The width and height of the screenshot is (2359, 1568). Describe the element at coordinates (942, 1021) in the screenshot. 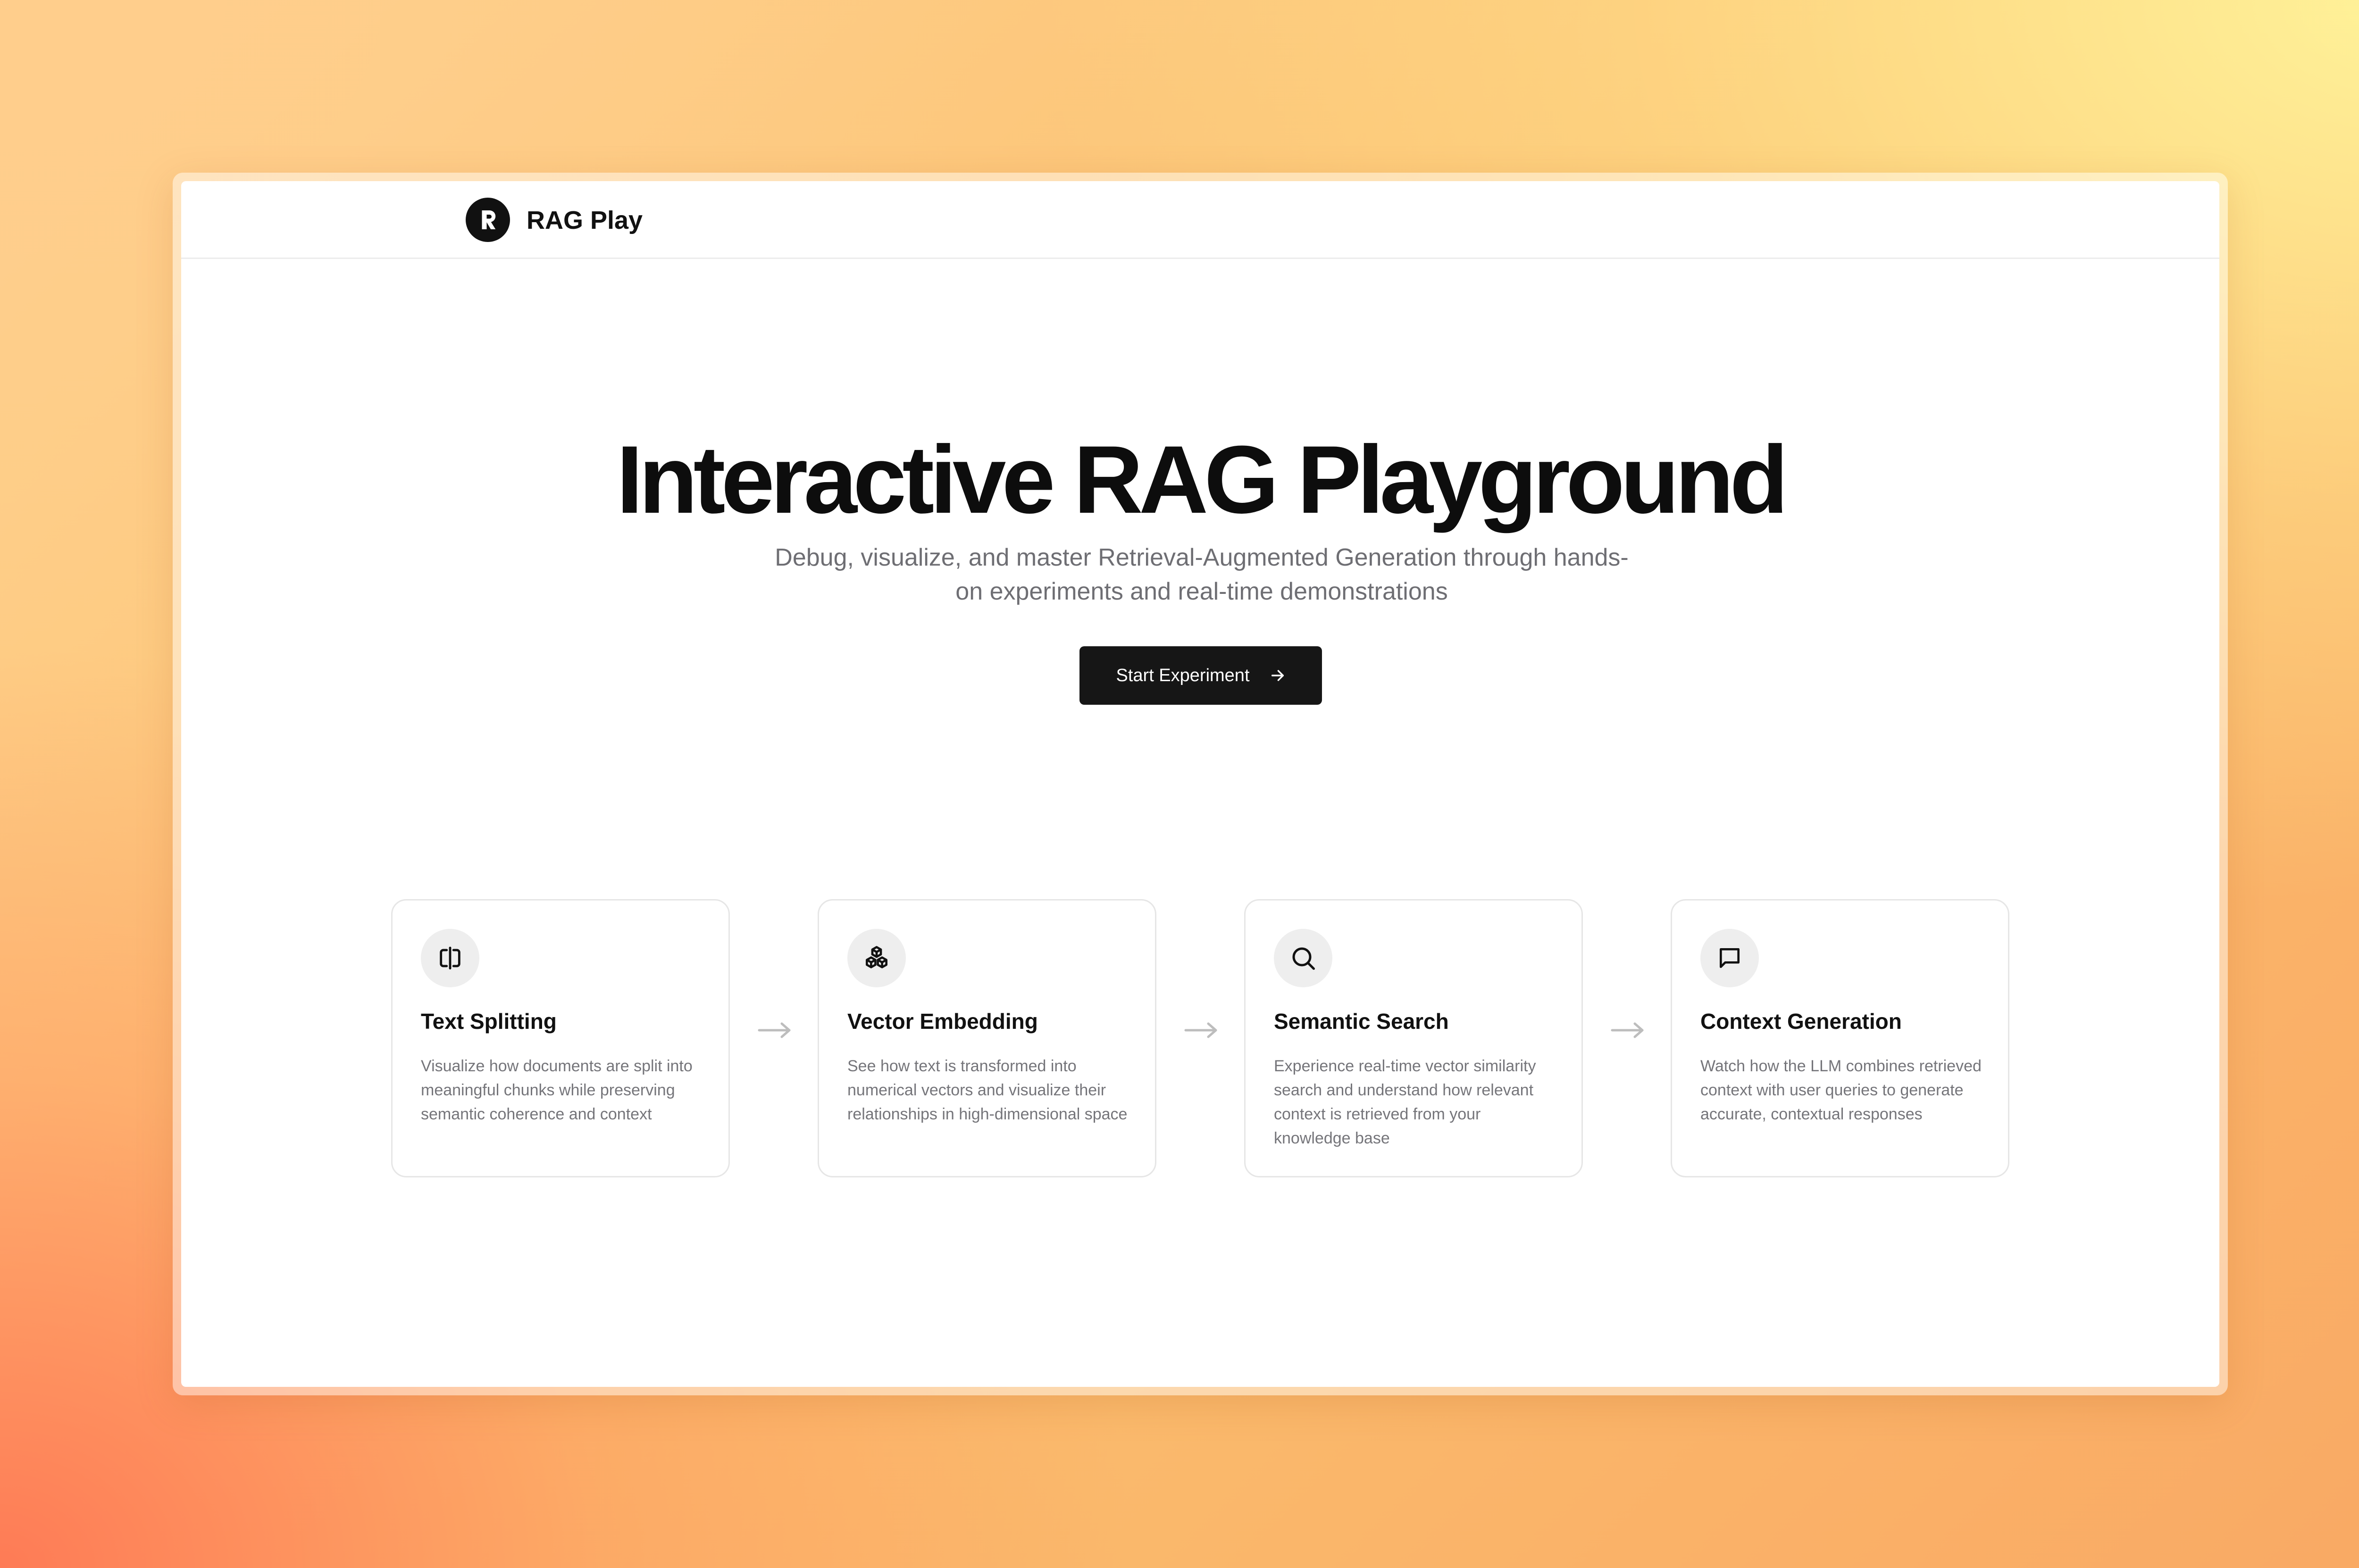

I see `card-title: Vector Embedding` at that location.